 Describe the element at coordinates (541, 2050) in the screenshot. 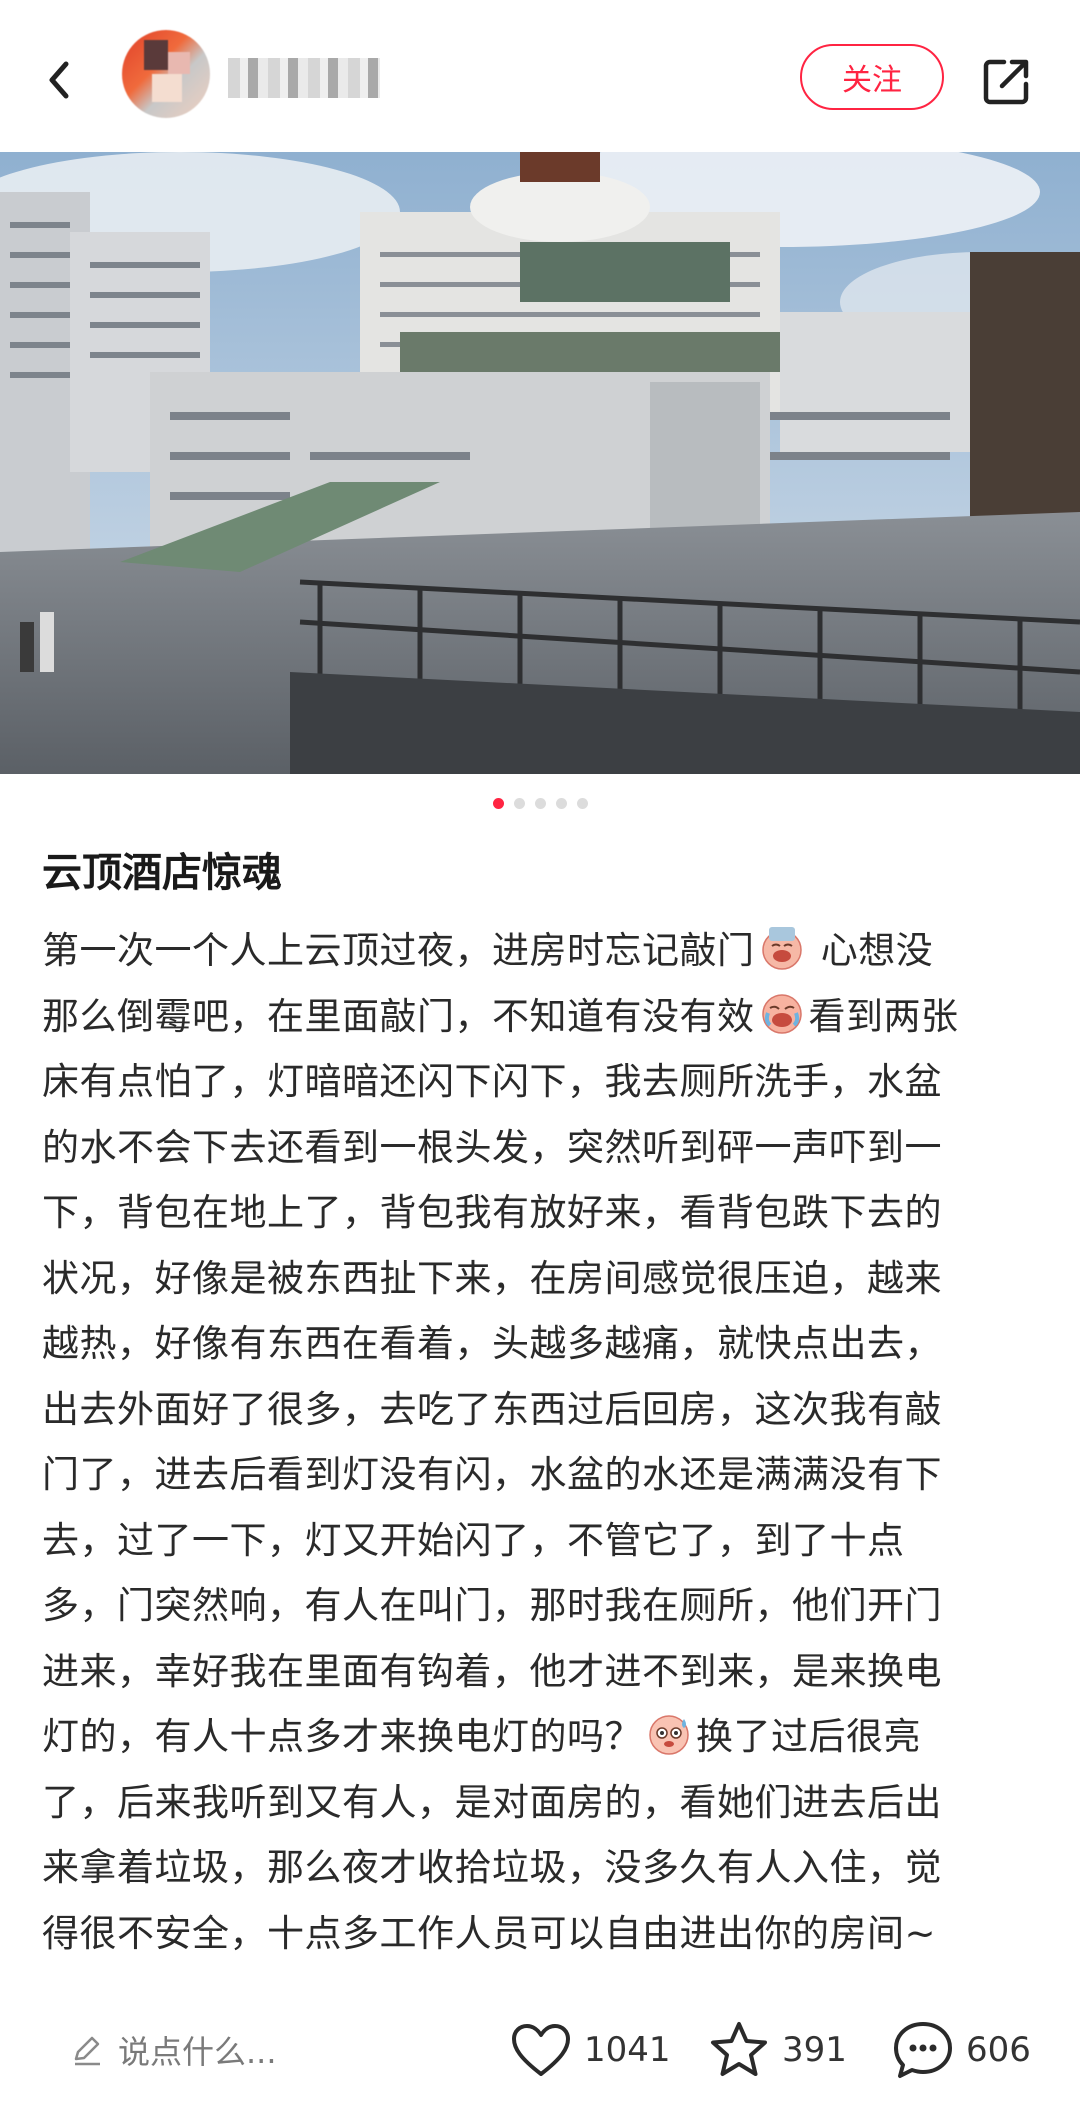

I see `heart-icon` at that location.